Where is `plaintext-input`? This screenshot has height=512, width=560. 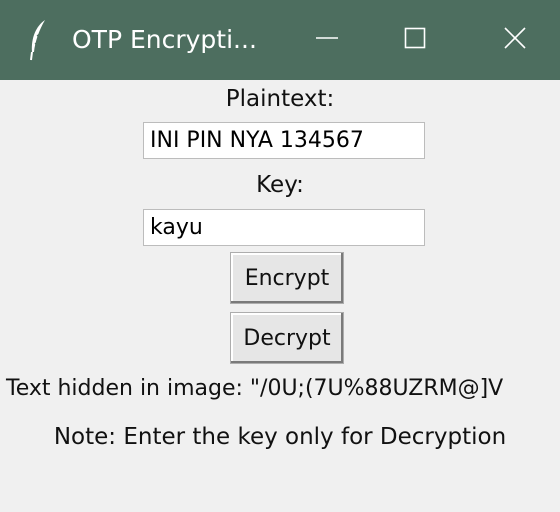 plaintext-input is located at coordinates (284, 140).